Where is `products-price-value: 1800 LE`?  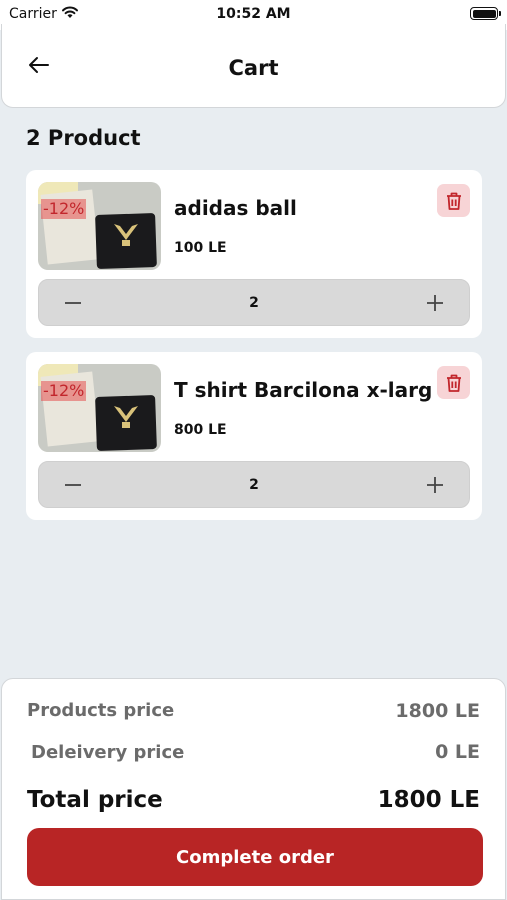
products-price-value: 1800 LE is located at coordinates (437, 711).